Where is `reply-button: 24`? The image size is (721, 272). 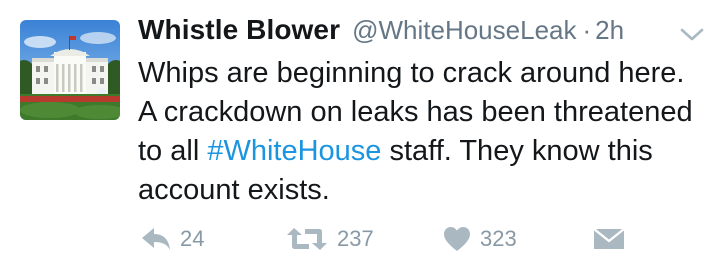
reply-button: 24 is located at coordinates (172, 239).